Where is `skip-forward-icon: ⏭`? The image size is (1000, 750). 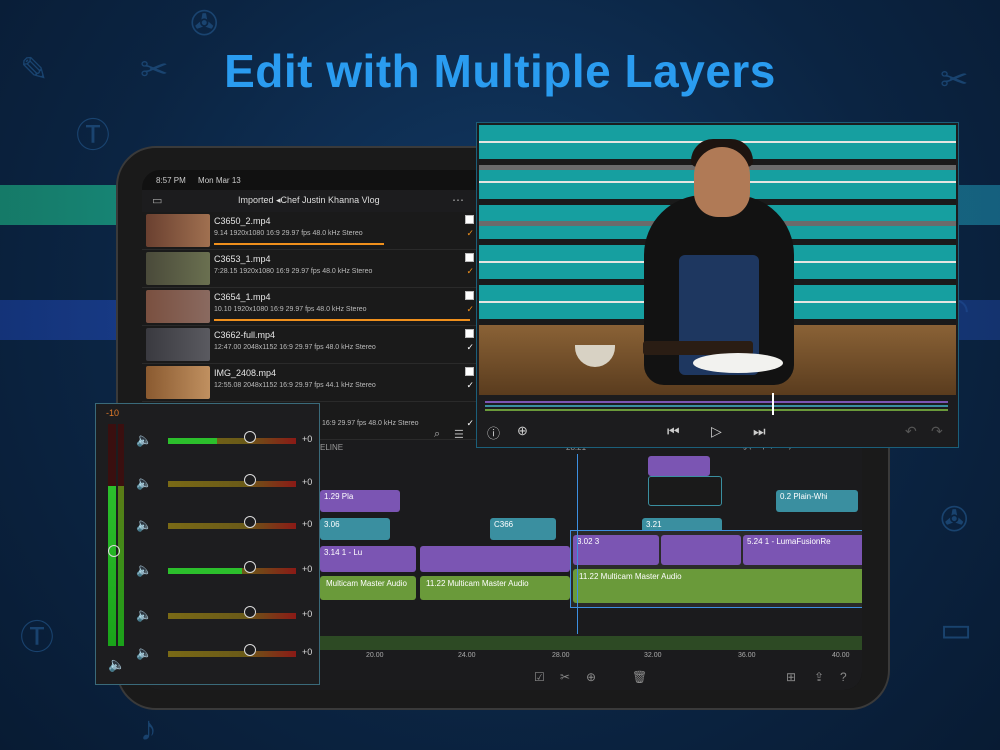
skip-forward-icon: ⏭ is located at coordinates (759, 431).